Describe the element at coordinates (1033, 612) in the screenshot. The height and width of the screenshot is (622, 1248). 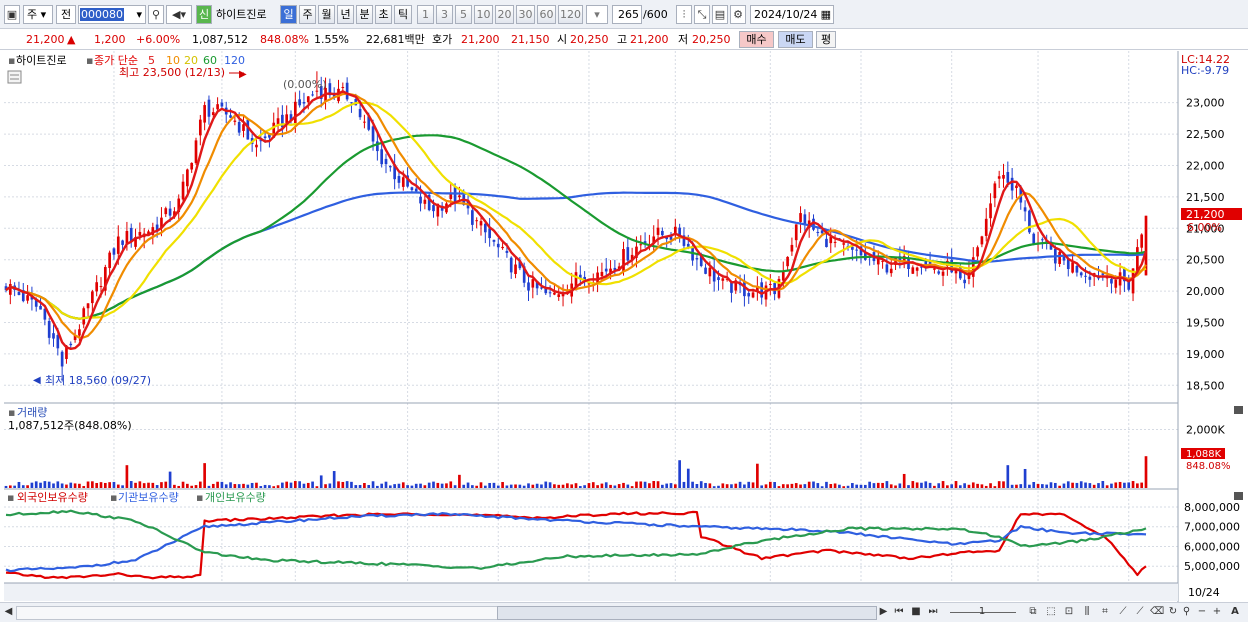
I see `copy-icon: ⧉` at that location.